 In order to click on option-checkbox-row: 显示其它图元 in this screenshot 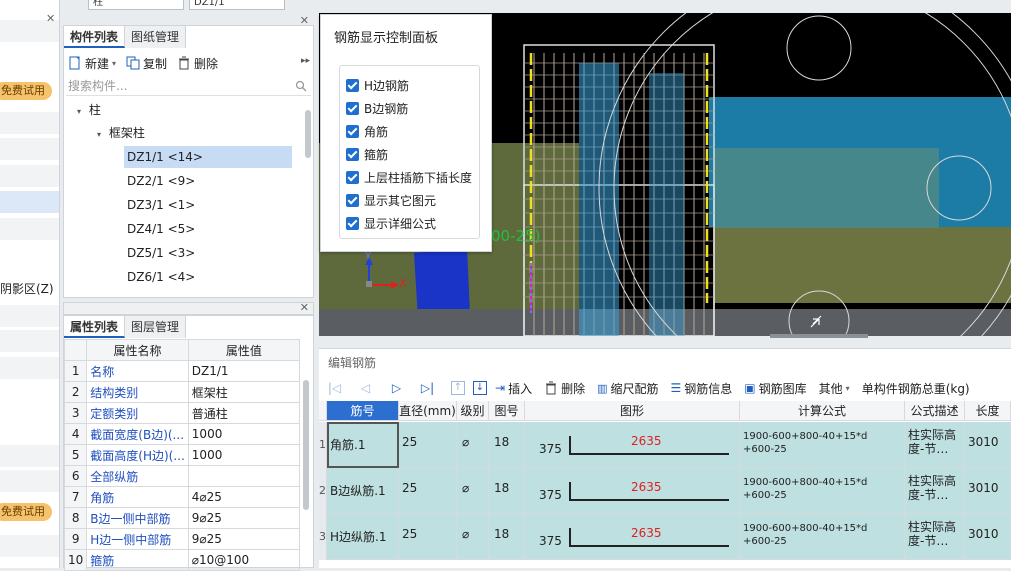, I will do `click(391, 200)`.